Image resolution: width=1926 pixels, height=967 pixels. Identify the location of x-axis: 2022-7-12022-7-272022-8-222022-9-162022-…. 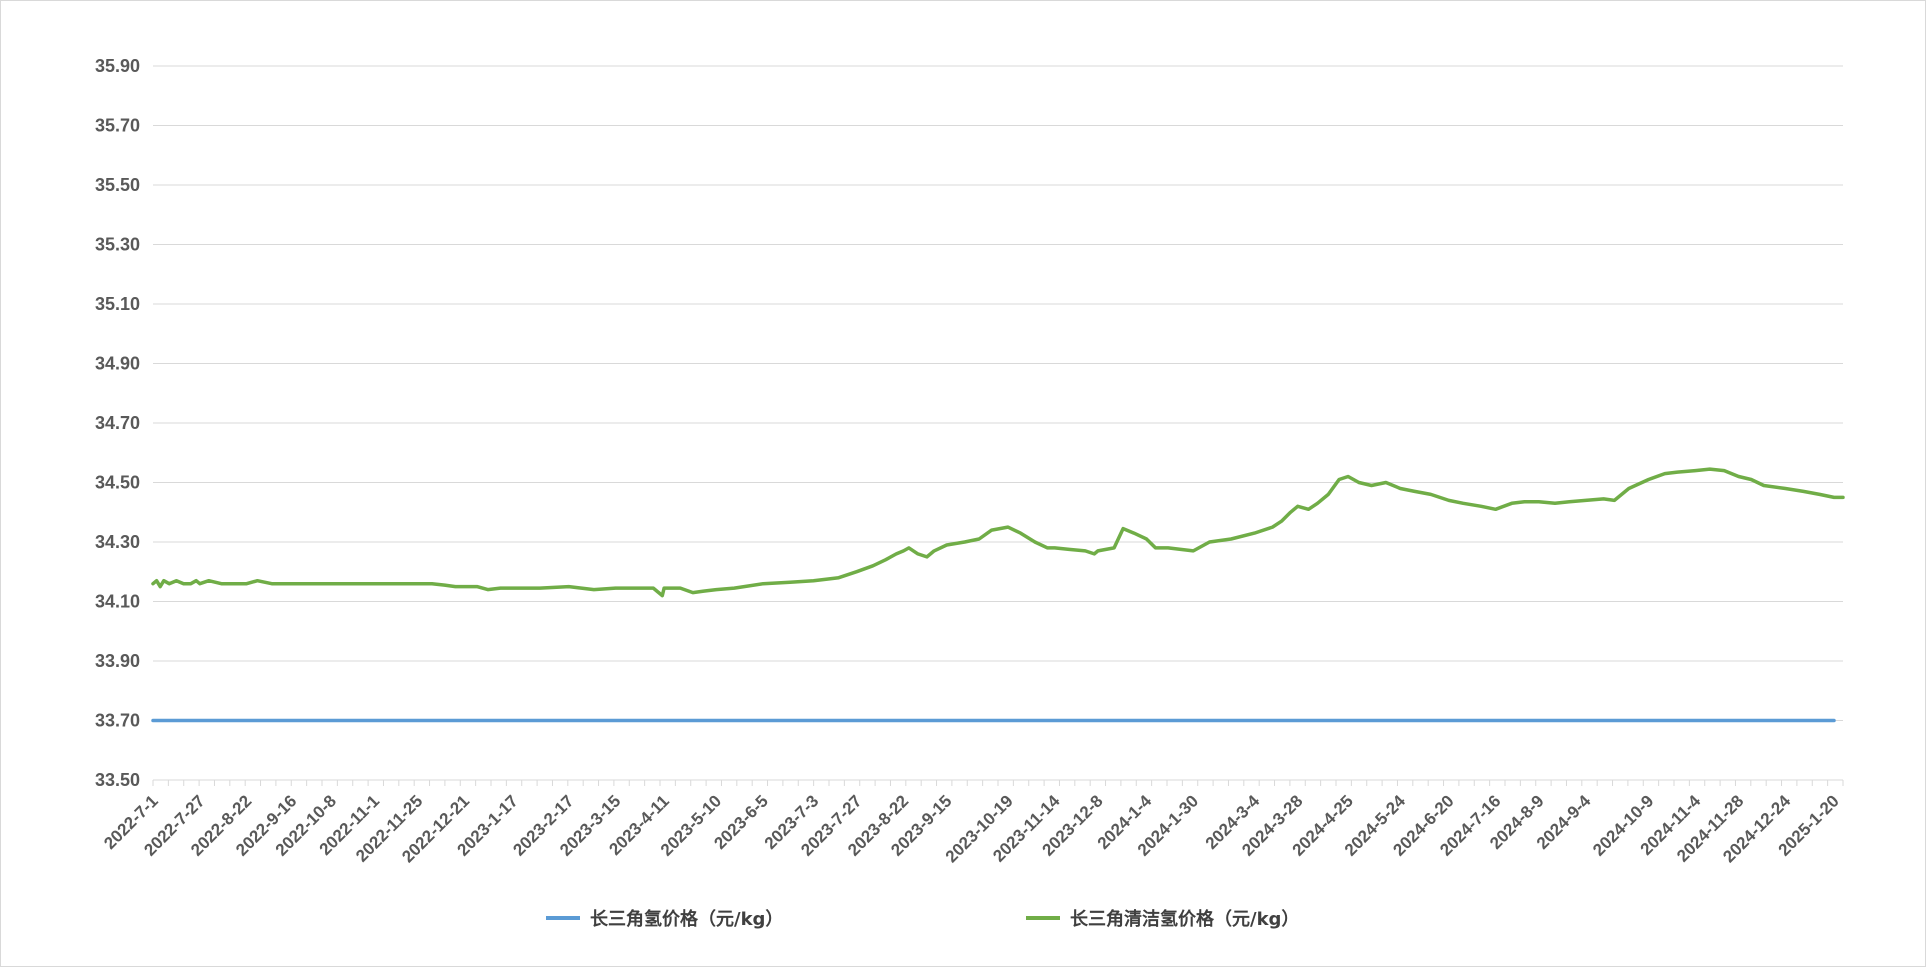
(972, 822).